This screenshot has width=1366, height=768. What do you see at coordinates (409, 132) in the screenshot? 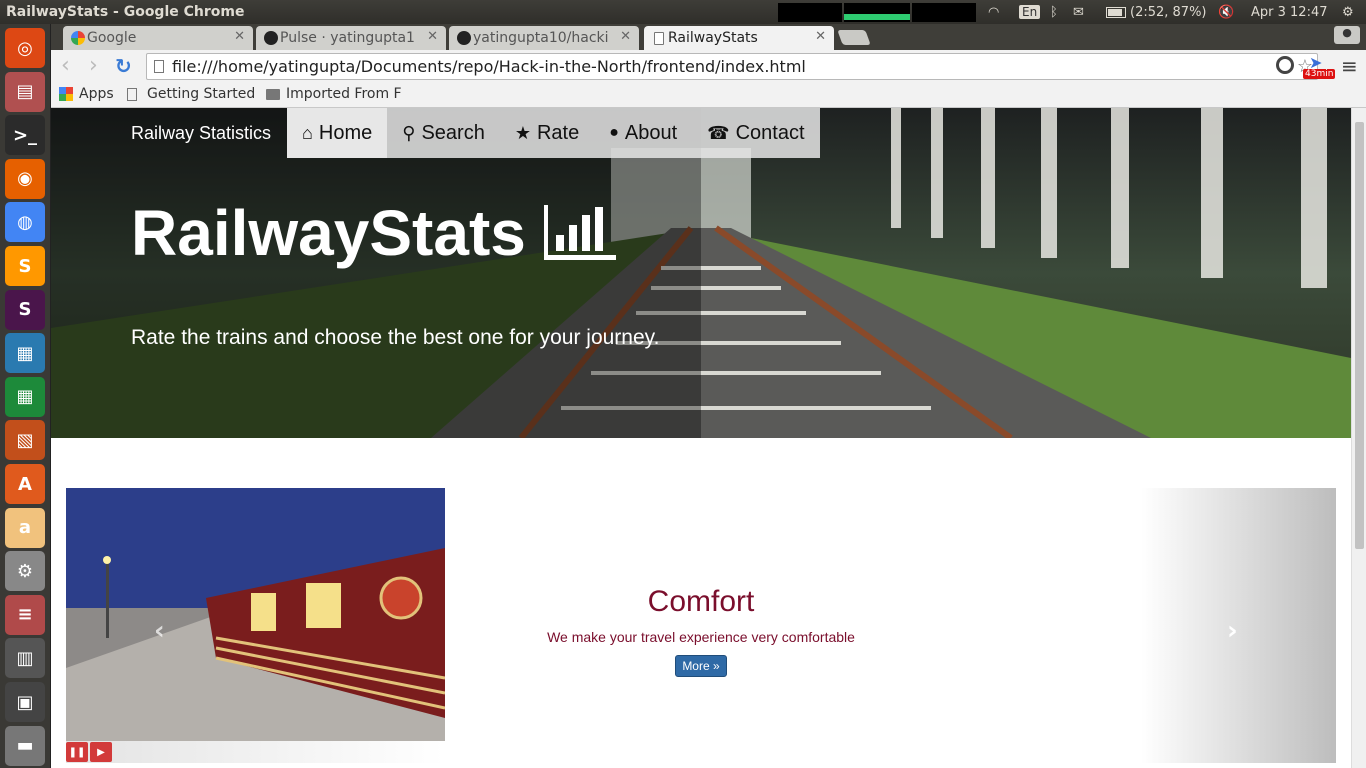
I see `search-icon: ⚲` at bounding box center [409, 132].